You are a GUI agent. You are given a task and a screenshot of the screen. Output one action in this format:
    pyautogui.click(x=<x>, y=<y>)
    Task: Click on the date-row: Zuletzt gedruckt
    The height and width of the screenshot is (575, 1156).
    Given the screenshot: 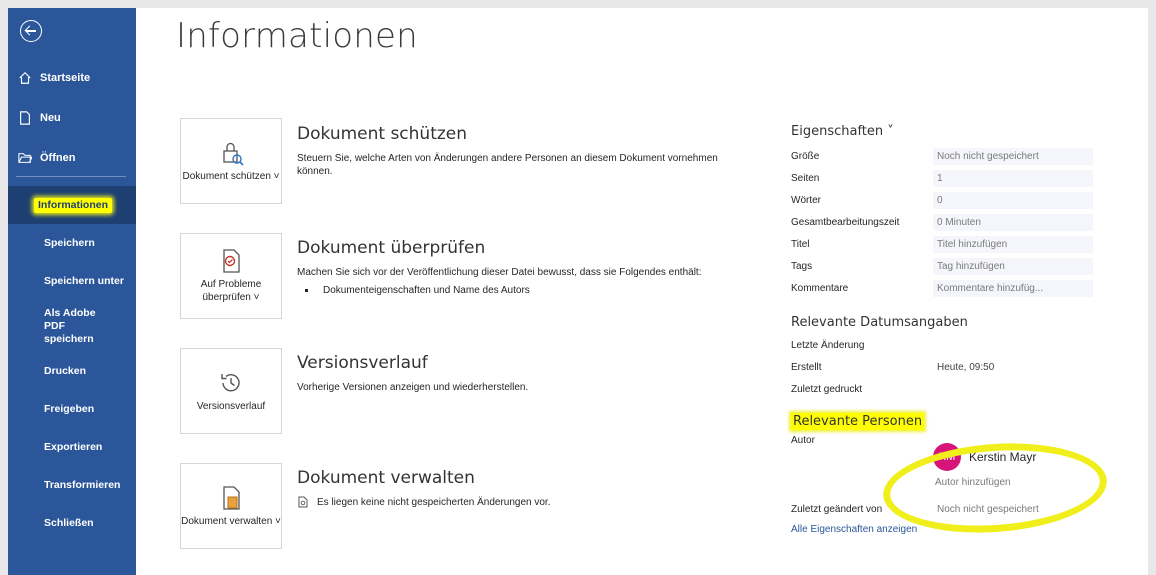 What is the action you would take?
    pyautogui.click(x=951, y=389)
    